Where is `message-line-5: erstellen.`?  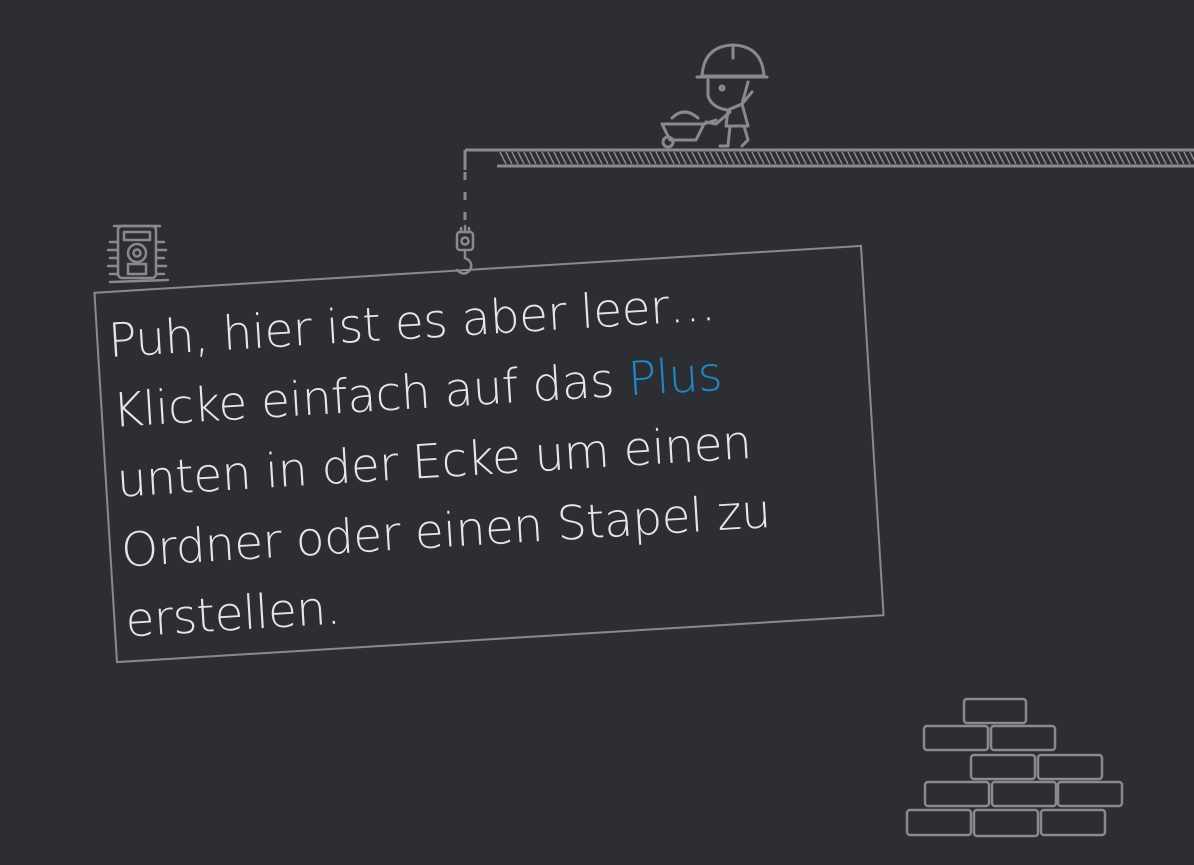 message-line-5: erstellen. is located at coordinates (232, 614).